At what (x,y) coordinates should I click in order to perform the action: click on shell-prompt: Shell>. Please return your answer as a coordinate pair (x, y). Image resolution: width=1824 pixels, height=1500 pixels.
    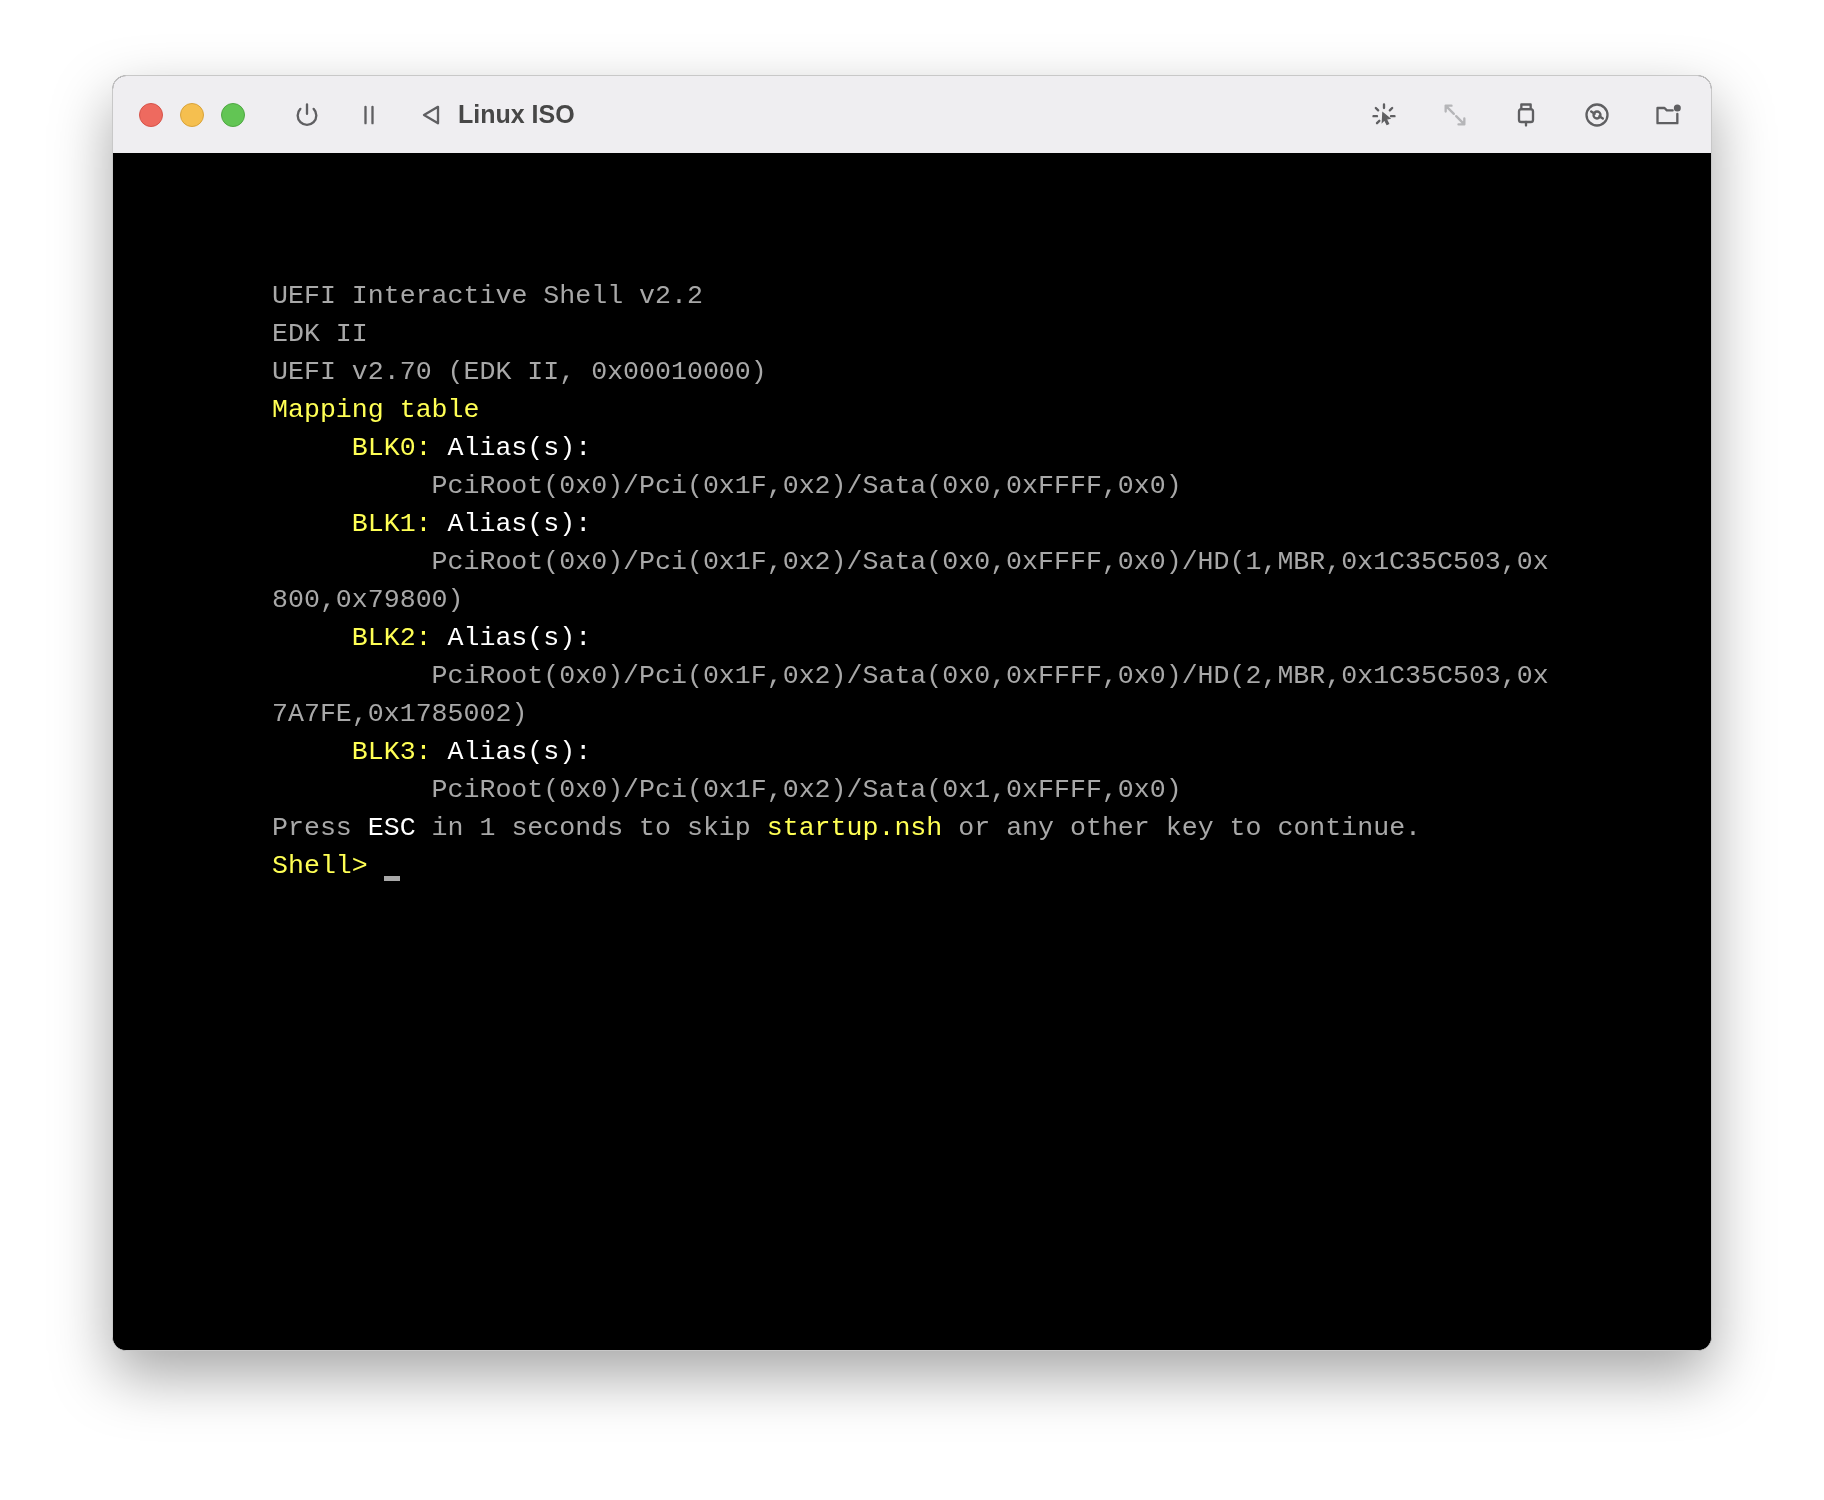
    Looking at the image, I should click on (320, 866).